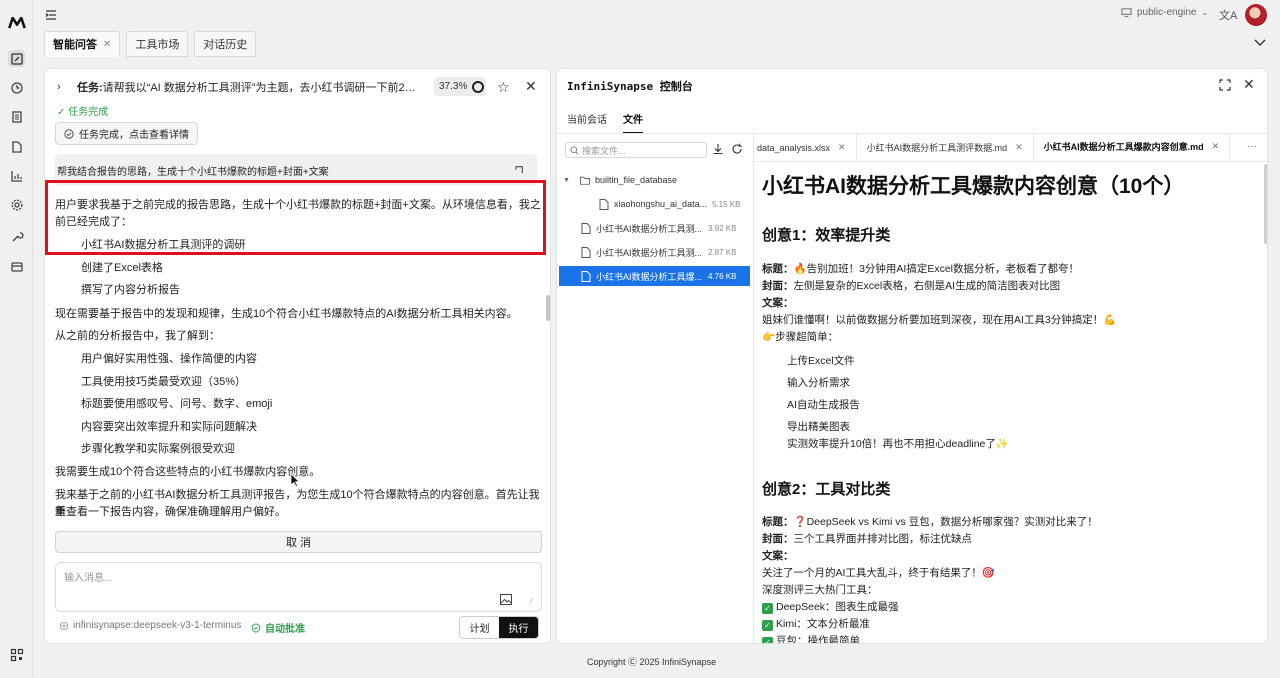 This screenshot has width=1280, height=678. Describe the element at coordinates (256, 627) in the screenshot. I see `shield-check-icon` at that location.